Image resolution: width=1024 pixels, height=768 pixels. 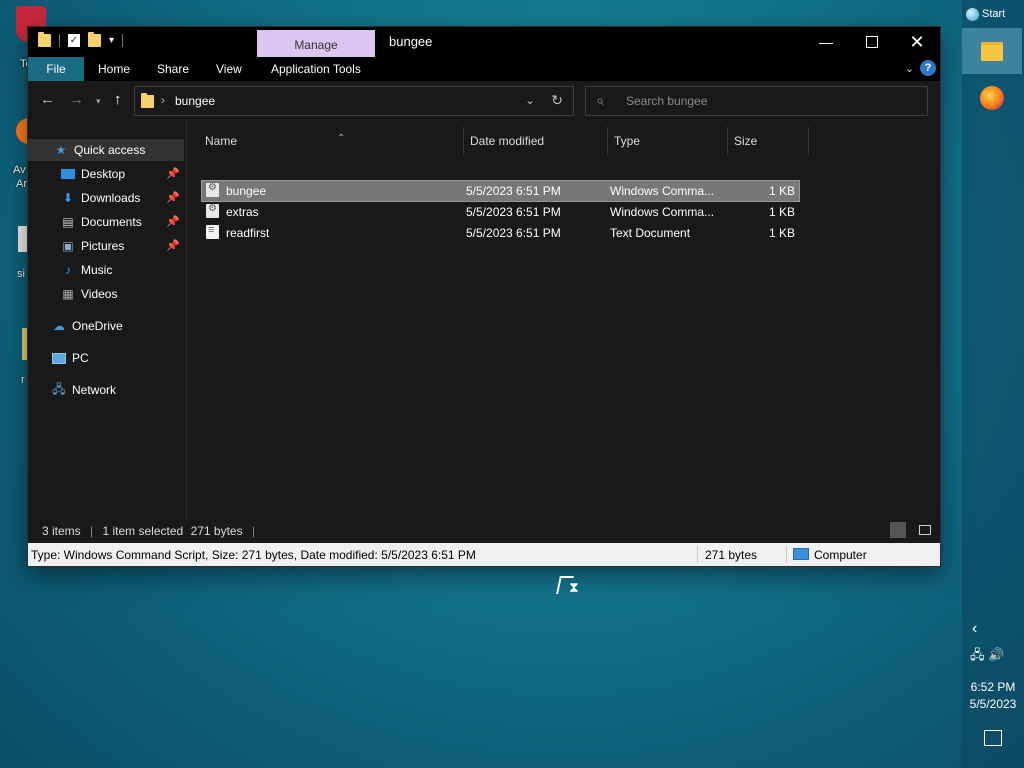 What do you see at coordinates (972, 14) in the screenshot?
I see `start-orb-icon` at bounding box center [972, 14].